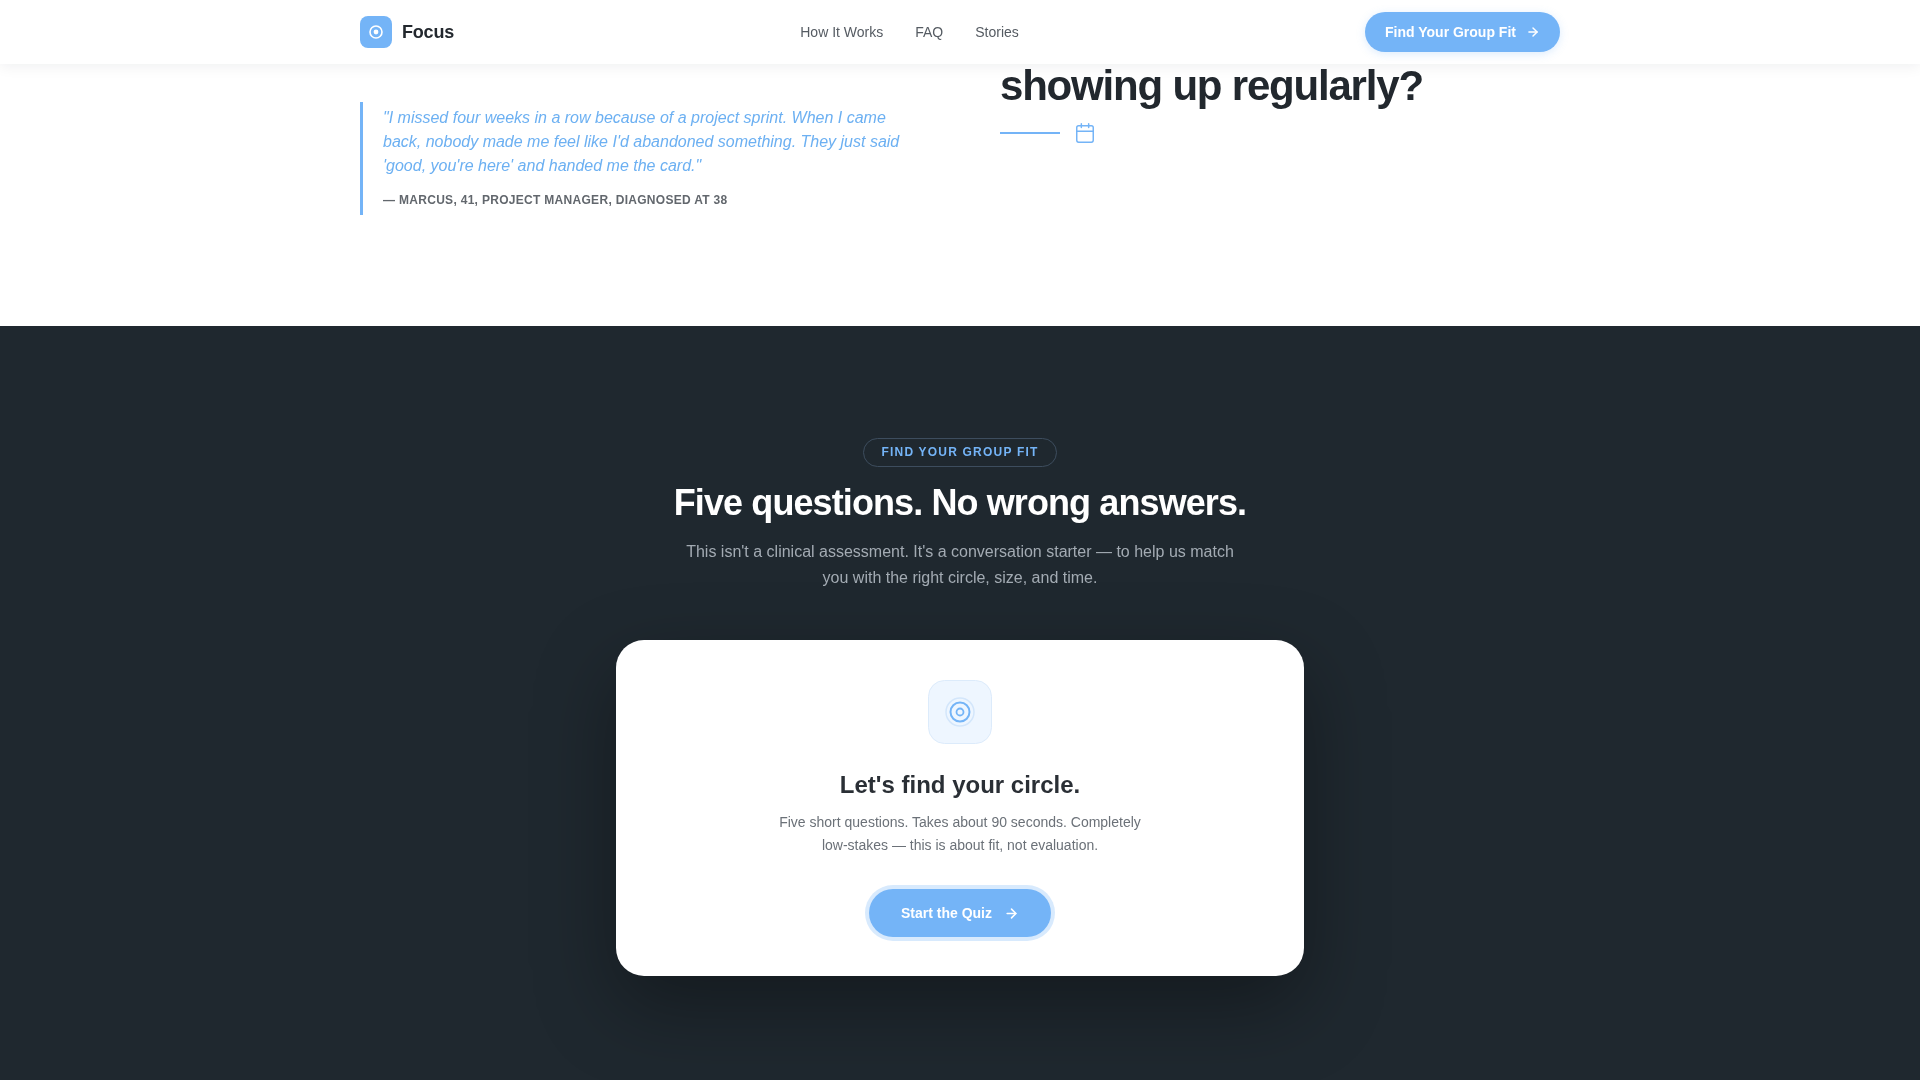 The image size is (1920, 1080). What do you see at coordinates (960, 834) in the screenshot?
I see `card-text: Five short questions. Takes about 90 seconds. Completely low-stakes — this is about fit, not evaluation.` at bounding box center [960, 834].